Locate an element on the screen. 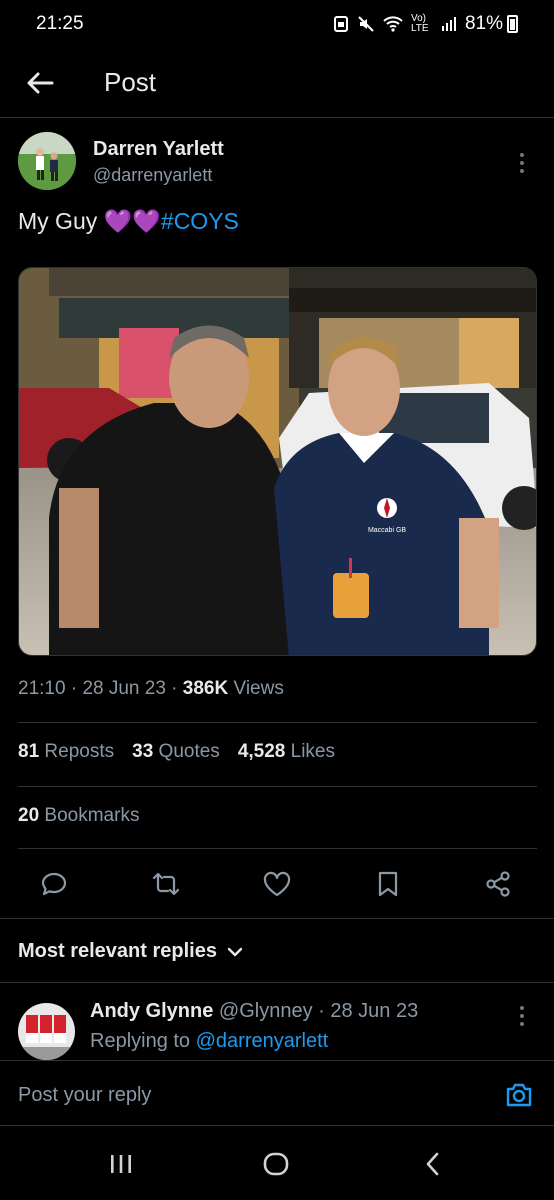 The image size is (554, 1200). battery: 81% is located at coordinates (491, 24).